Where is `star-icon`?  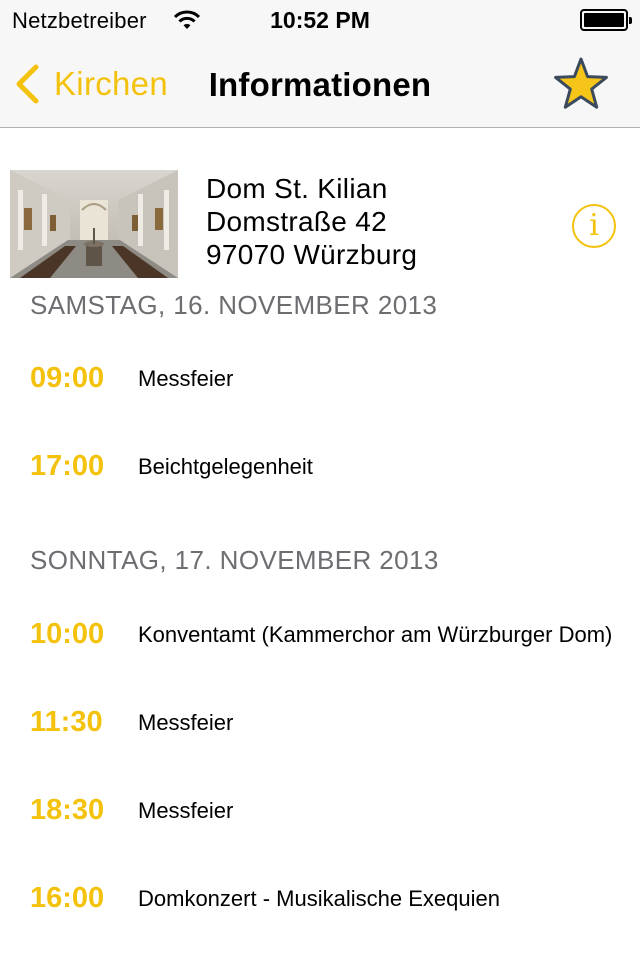 star-icon is located at coordinates (581, 84).